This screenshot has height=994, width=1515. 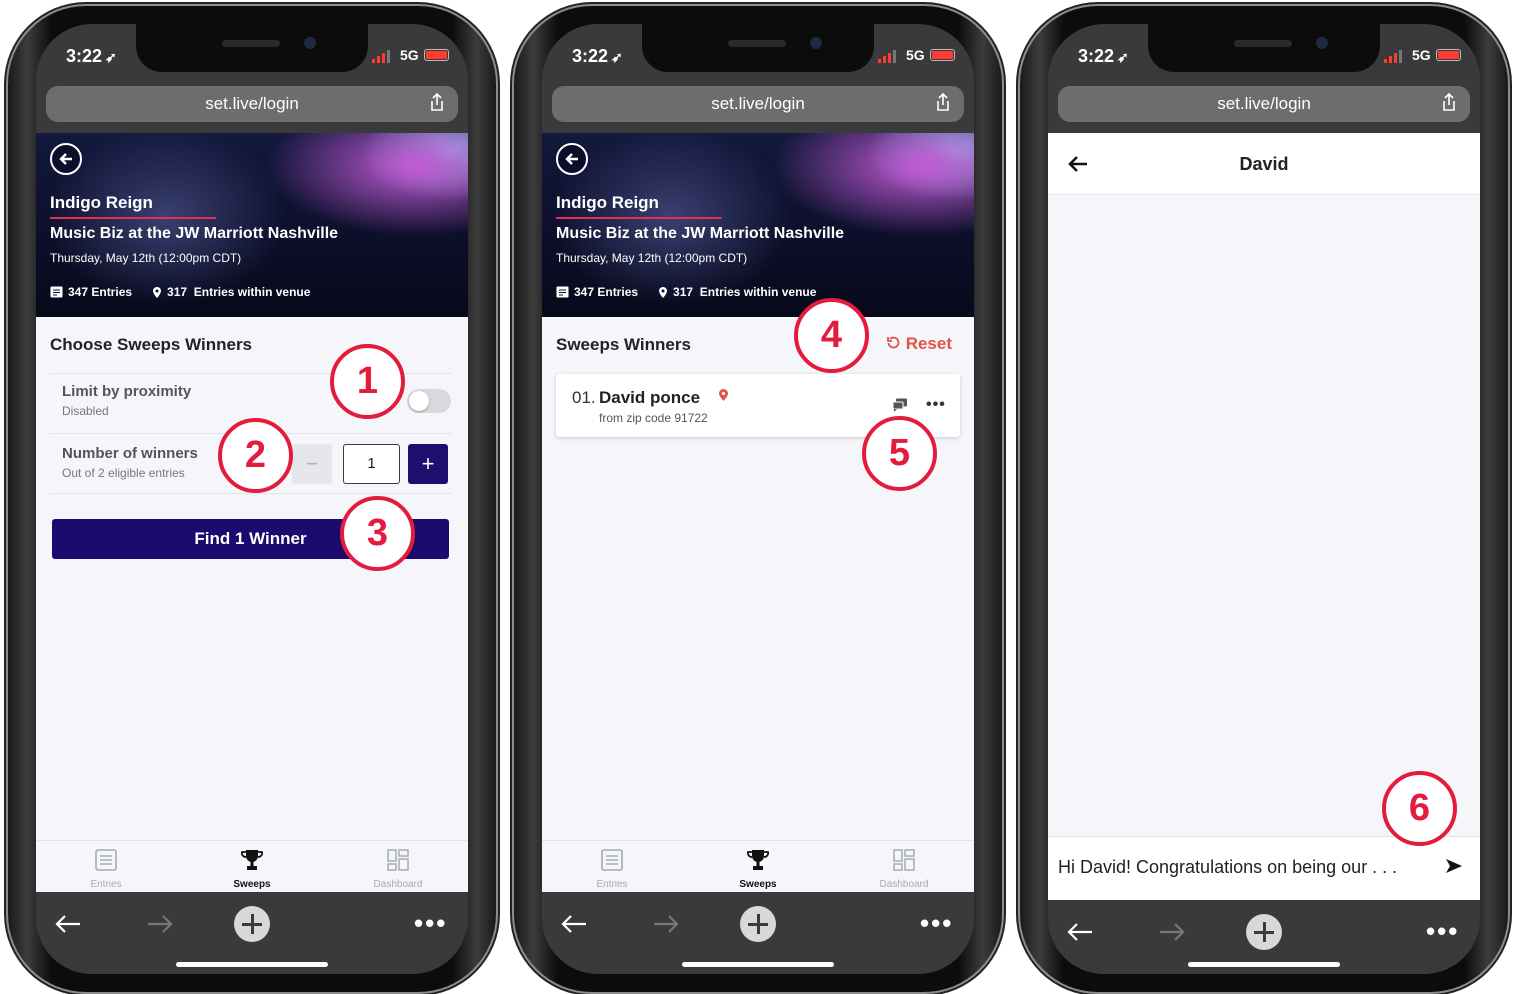 What do you see at coordinates (398, 860) in the screenshot?
I see `dashboard-icon` at bounding box center [398, 860].